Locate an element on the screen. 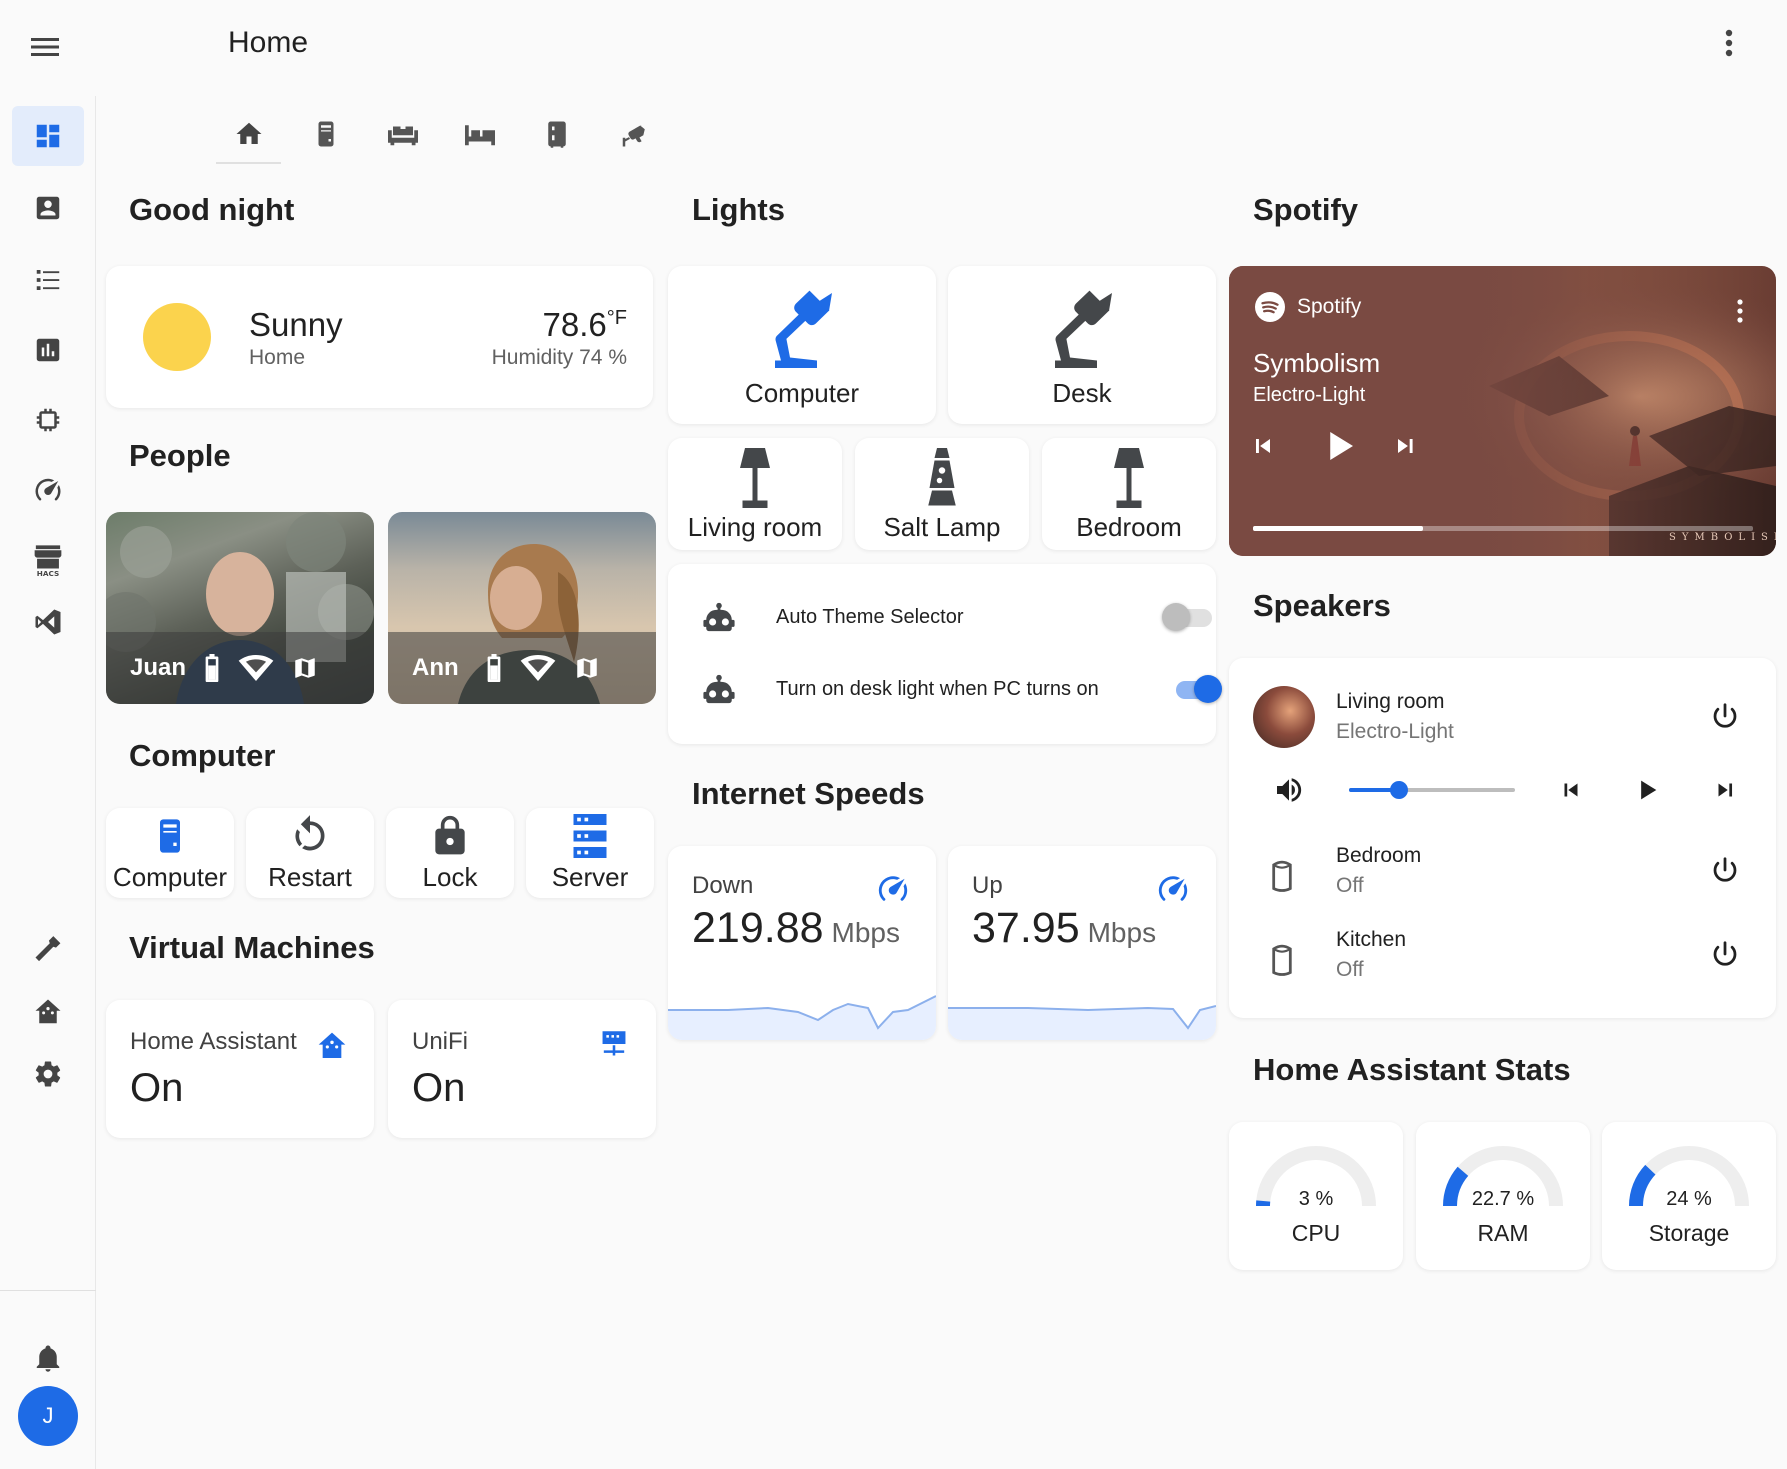  light-computer: Computer is located at coordinates (802, 345).